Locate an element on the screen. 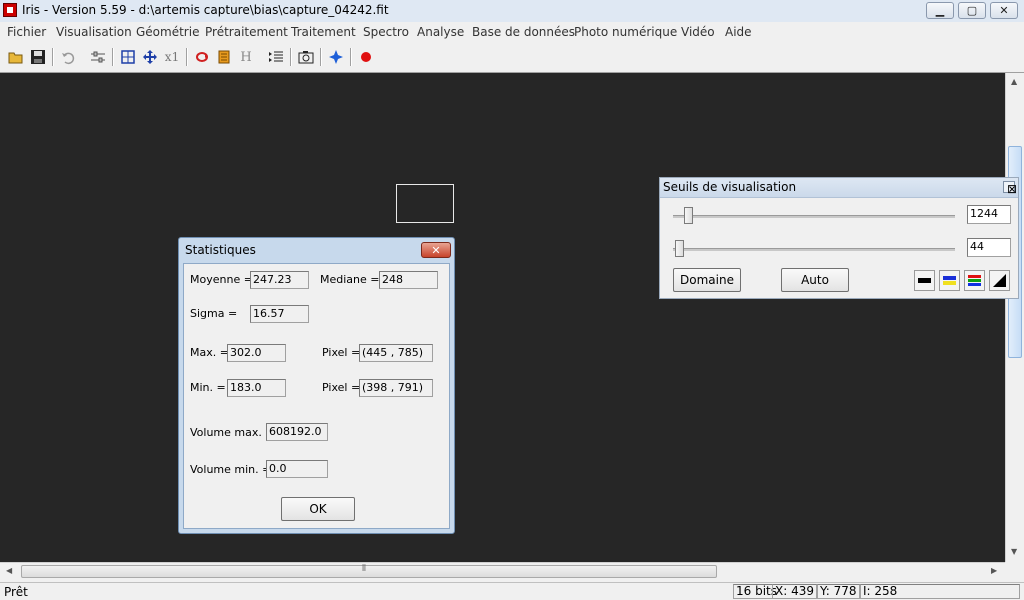  minimize-icon: ▁ is located at coordinates (940, 10).